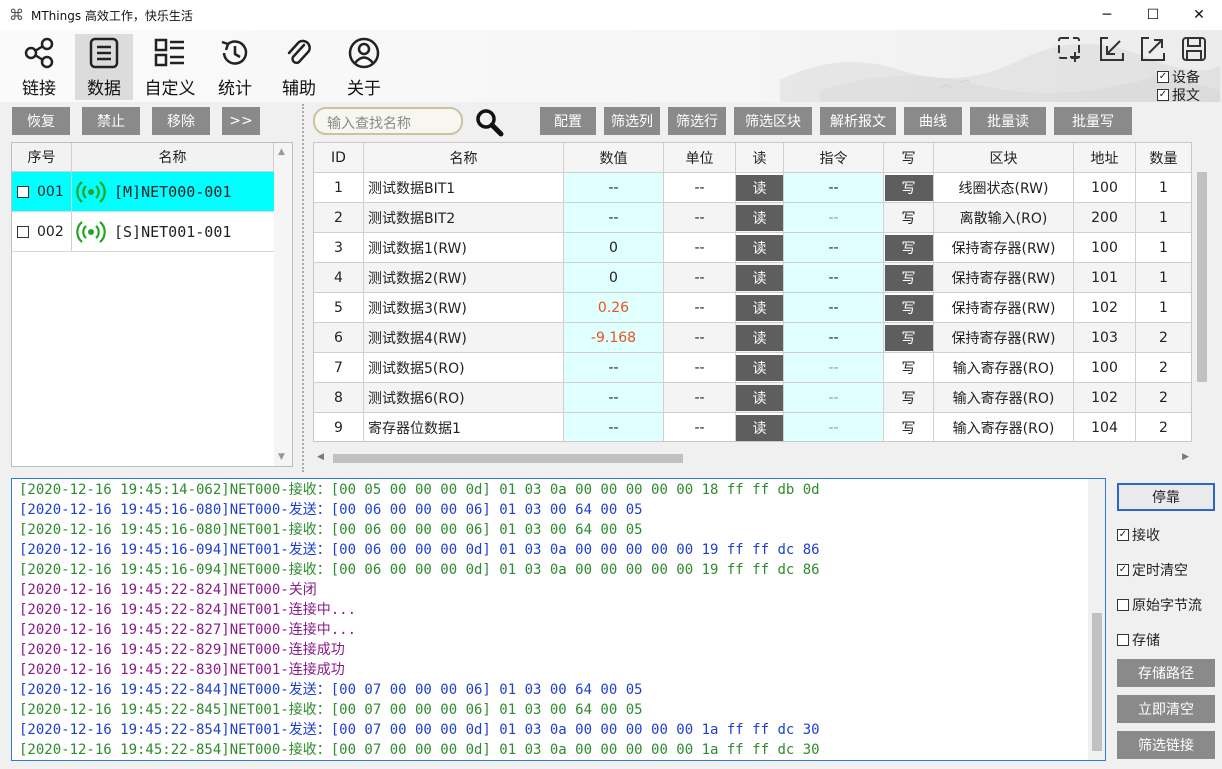  Describe the element at coordinates (1105, 158) in the screenshot. I see `column-header-addr: 地址` at that location.